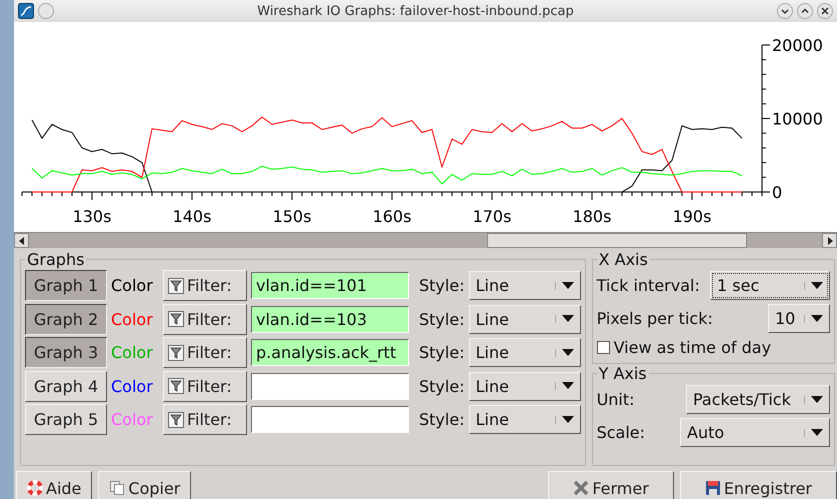 This screenshot has height=499, width=837. Describe the element at coordinates (292, 216) in the screenshot. I see `x-tick-label: 150s` at that location.